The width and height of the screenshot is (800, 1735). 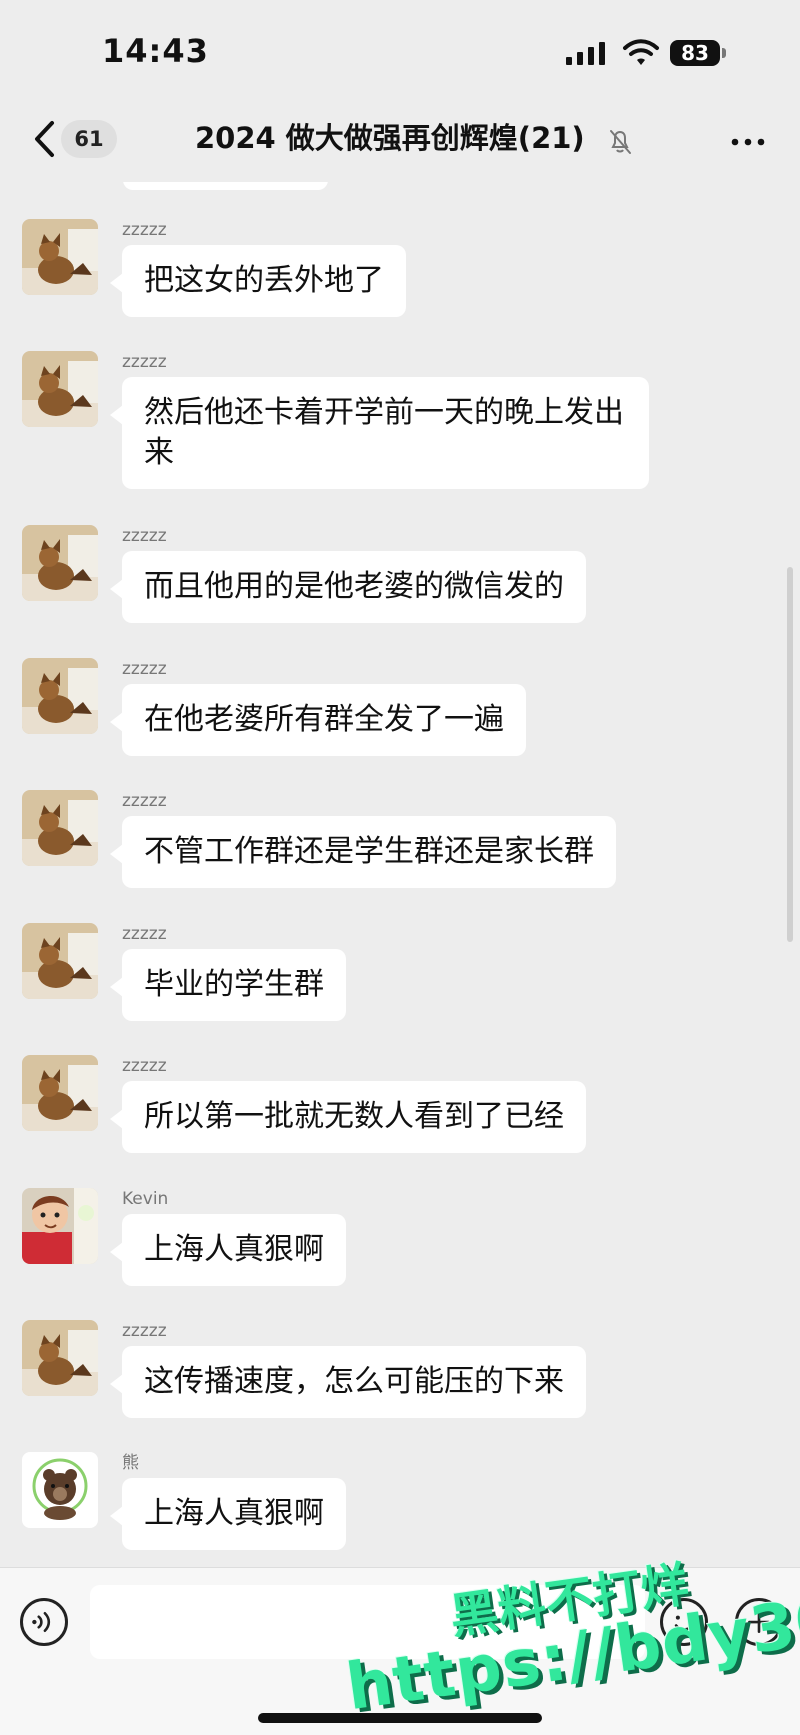 What do you see at coordinates (790, 754) in the screenshot?
I see `scrollbar` at bounding box center [790, 754].